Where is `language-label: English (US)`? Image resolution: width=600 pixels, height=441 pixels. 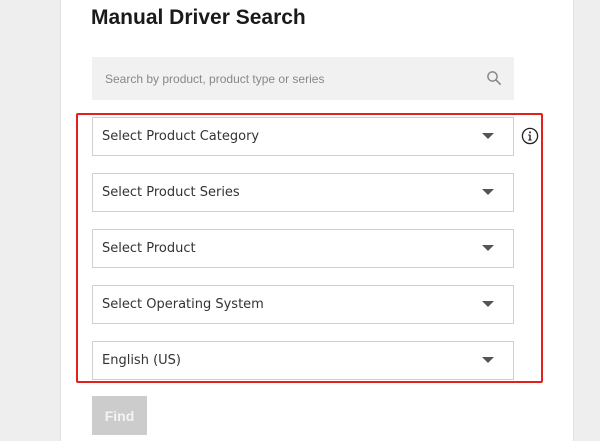 language-label: English (US) is located at coordinates (141, 360).